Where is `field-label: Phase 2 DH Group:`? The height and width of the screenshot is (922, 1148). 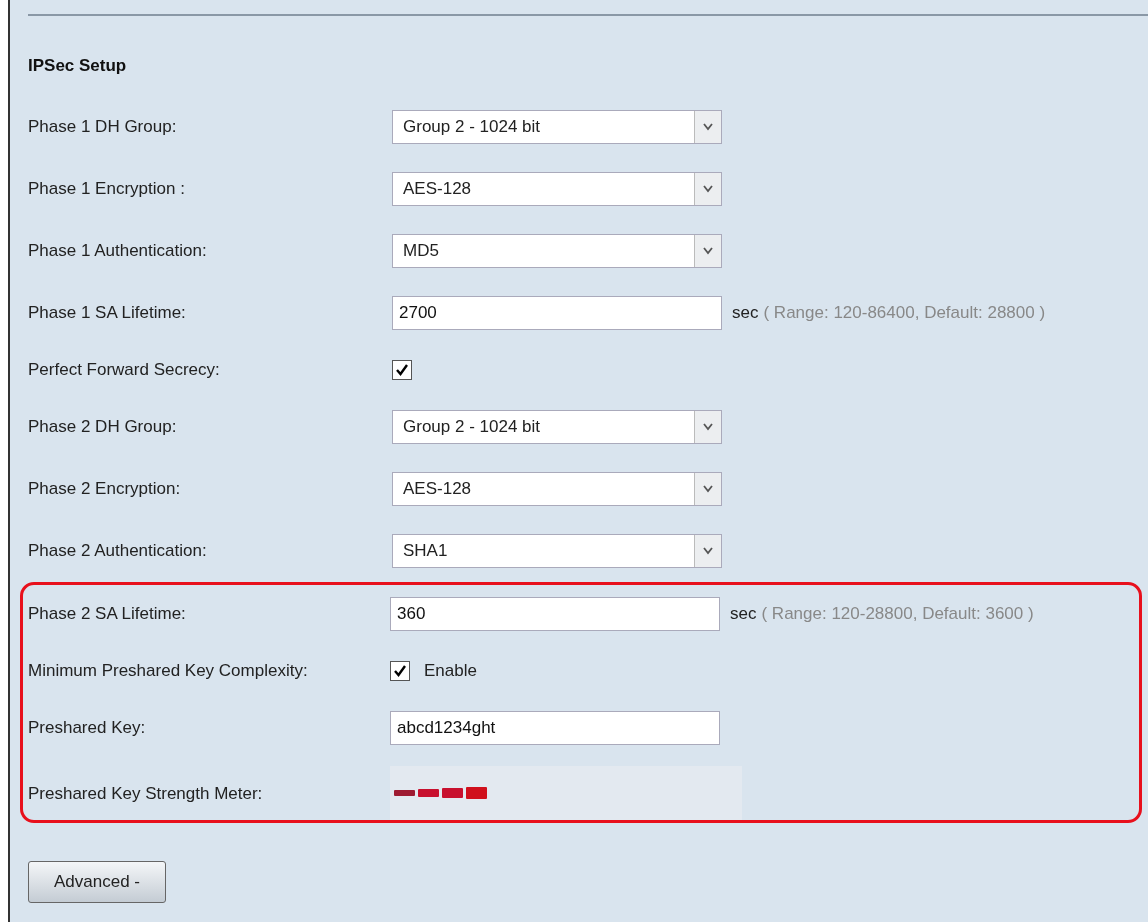 field-label: Phase 2 DH Group: is located at coordinates (103, 427).